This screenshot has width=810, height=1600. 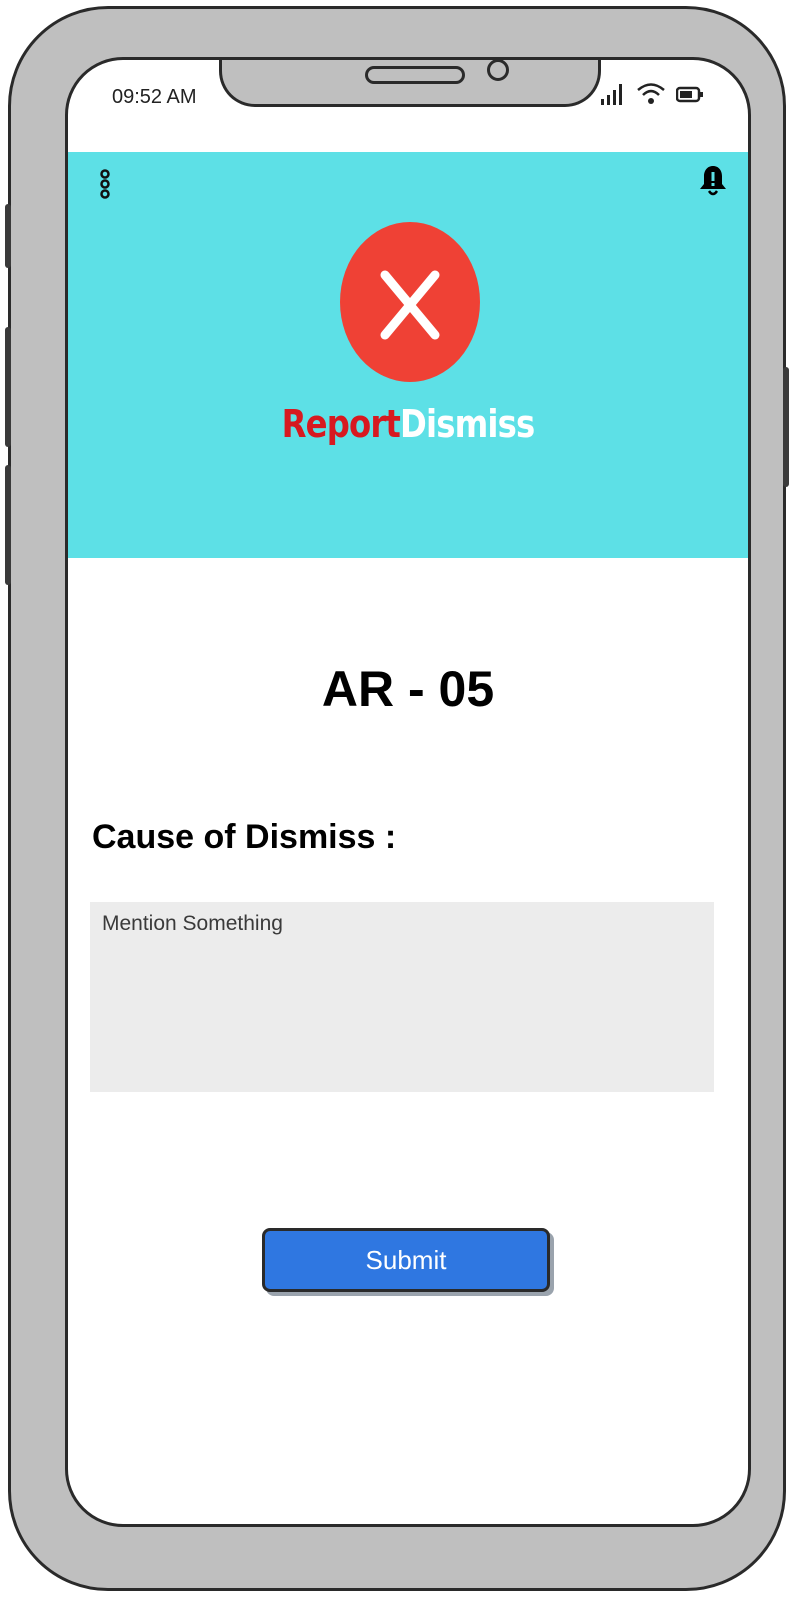 What do you see at coordinates (415, 75) in the screenshot?
I see `speaker-grille` at bounding box center [415, 75].